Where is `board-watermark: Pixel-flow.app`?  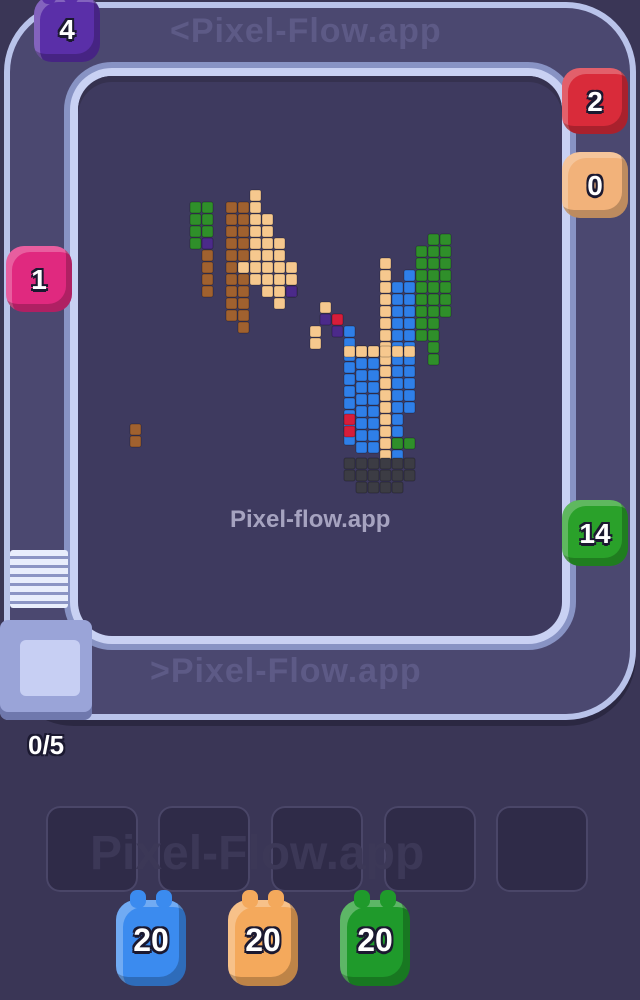
board-watermark: Pixel-flow.app is located at coordinates (310, 519).